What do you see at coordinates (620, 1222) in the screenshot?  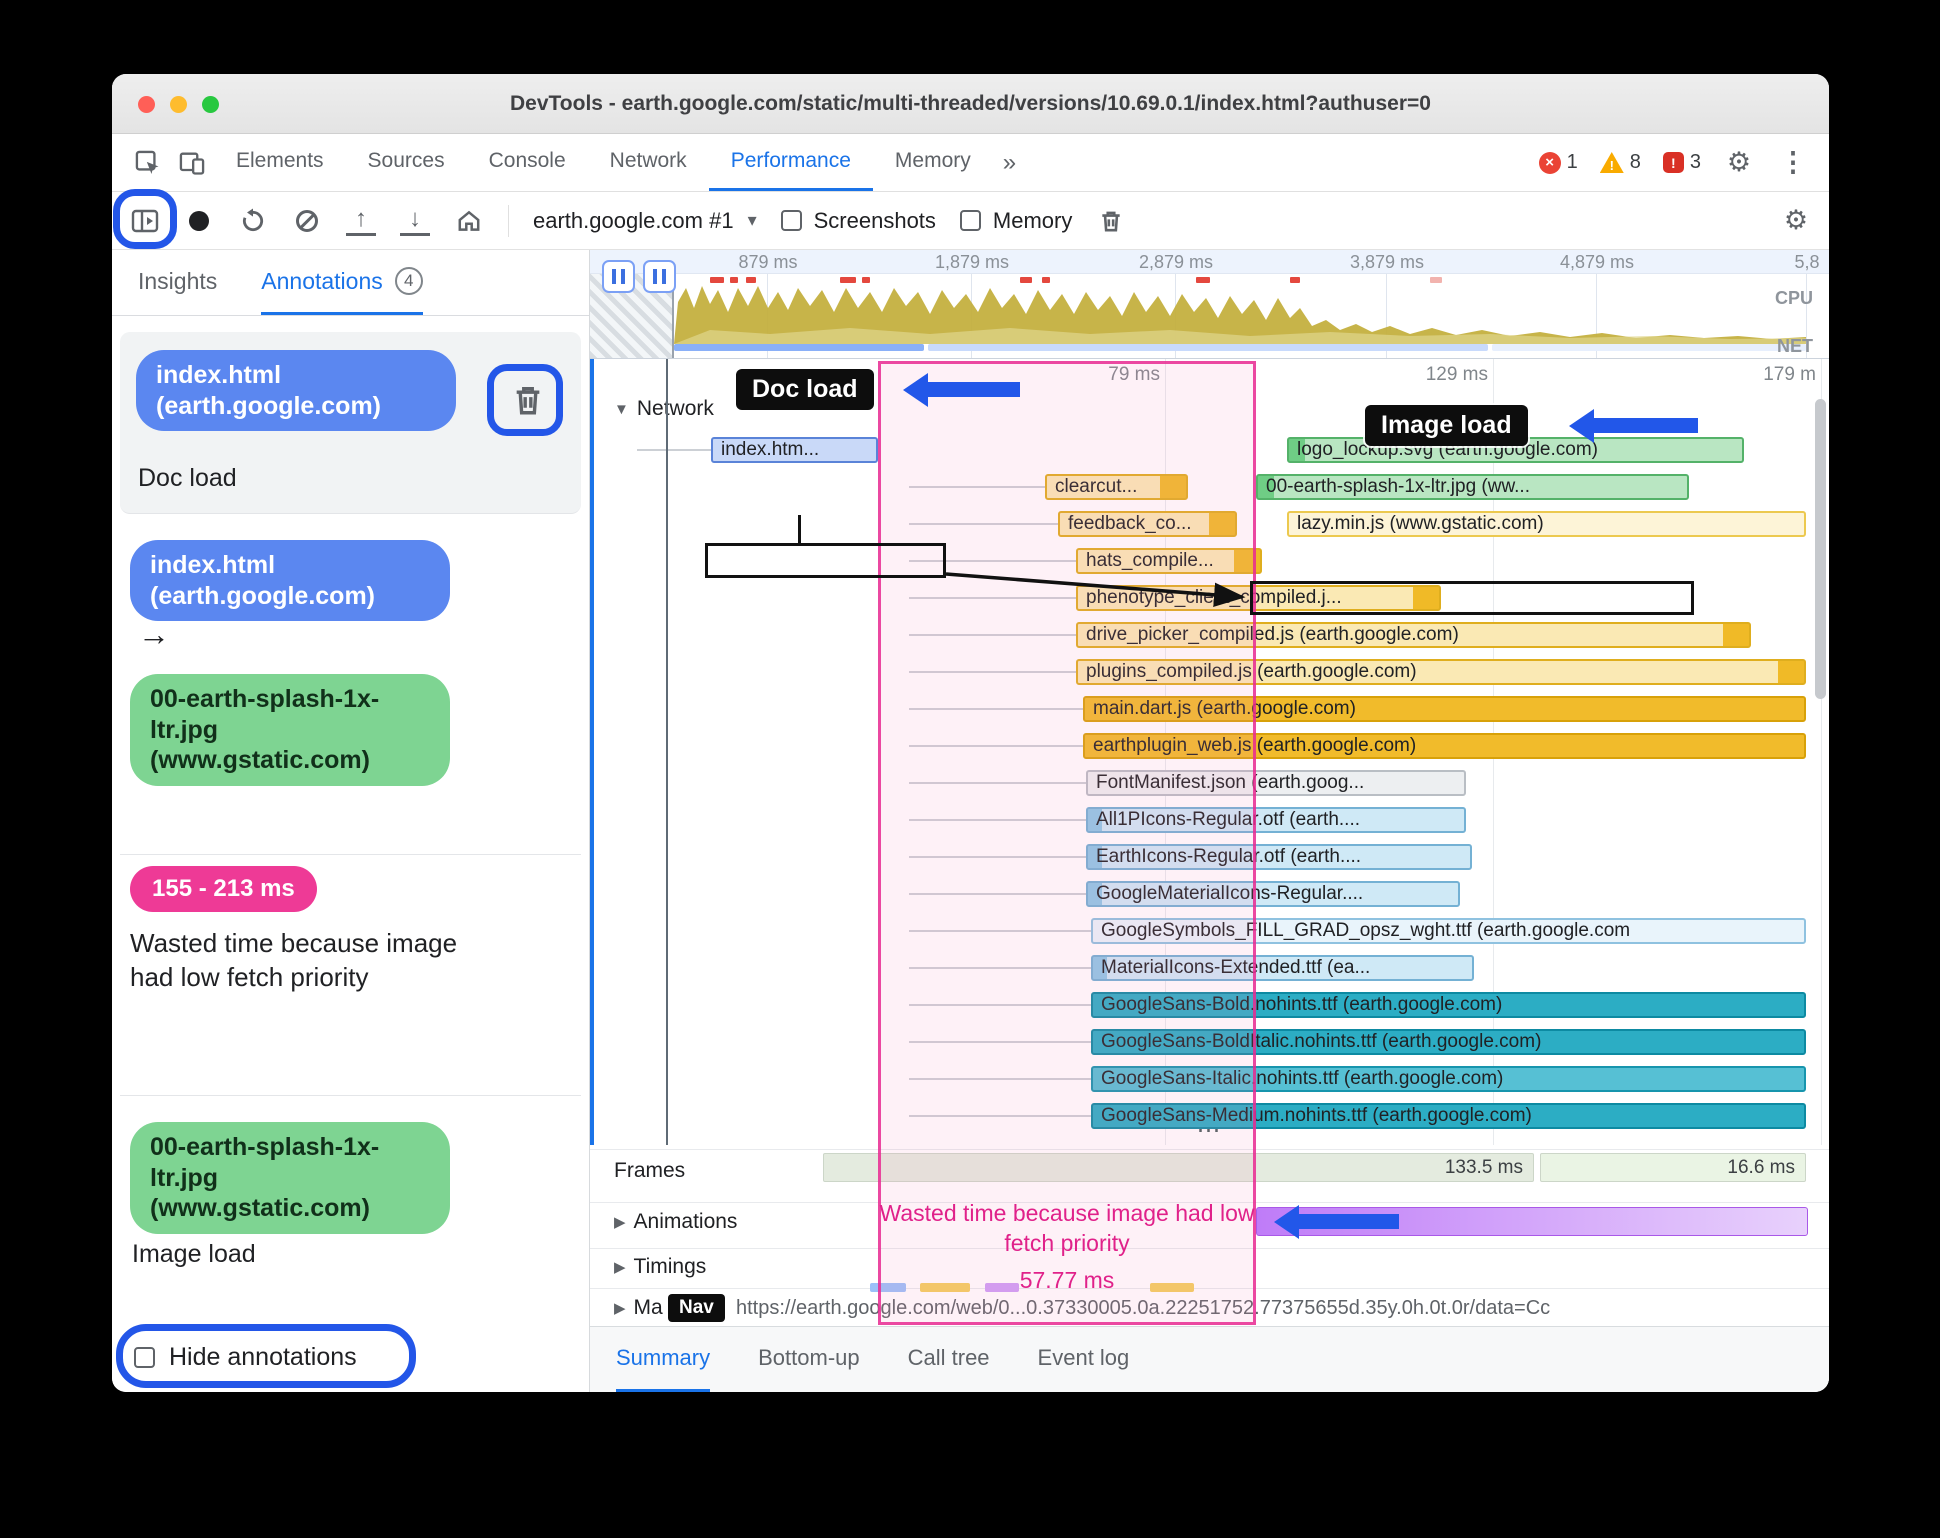 I see `collapse-triangle-icon: ▶` at bounding box center [620, 1222].